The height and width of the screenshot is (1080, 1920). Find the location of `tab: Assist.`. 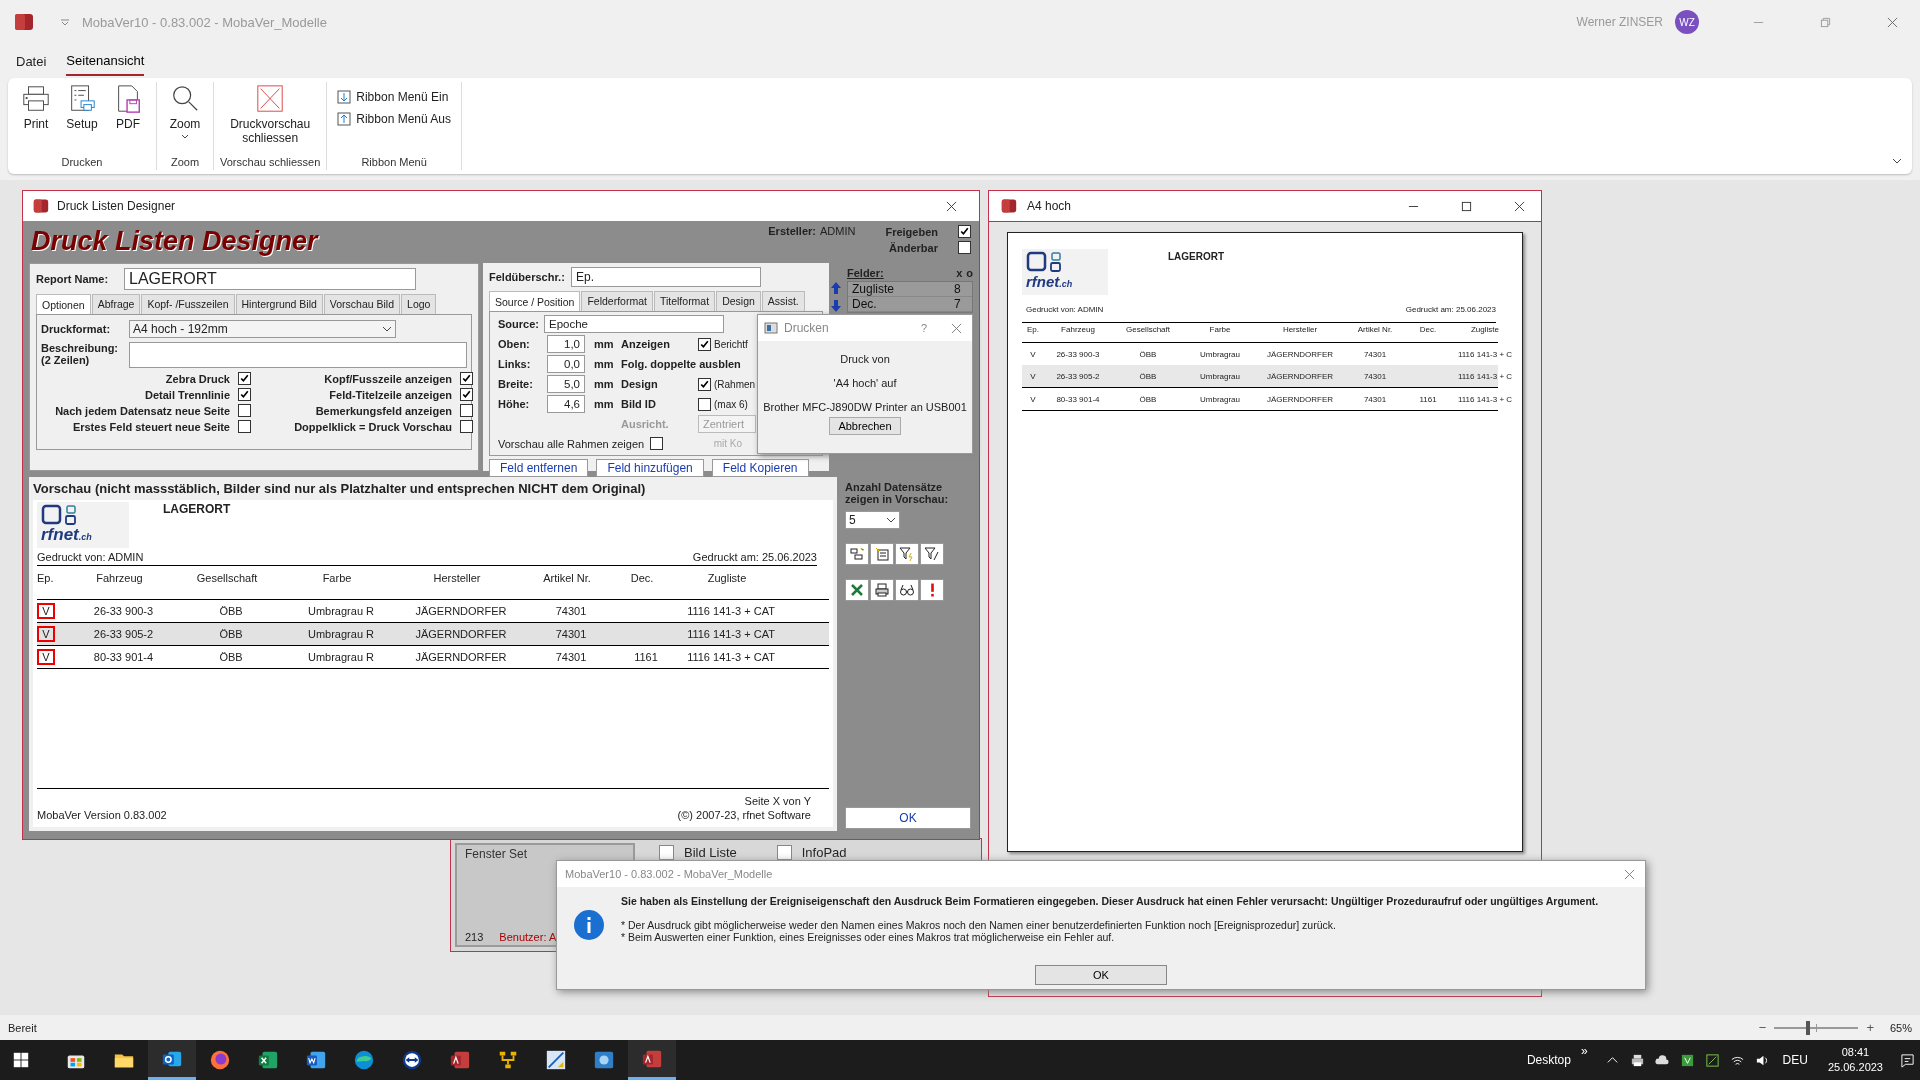

tab: Assist. is located at coordinates (783, 301).